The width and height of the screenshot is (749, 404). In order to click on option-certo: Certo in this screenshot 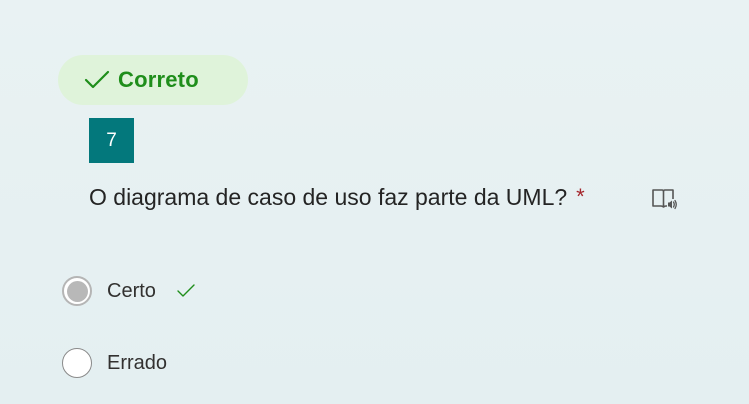, I will do `click(129, 291)`.